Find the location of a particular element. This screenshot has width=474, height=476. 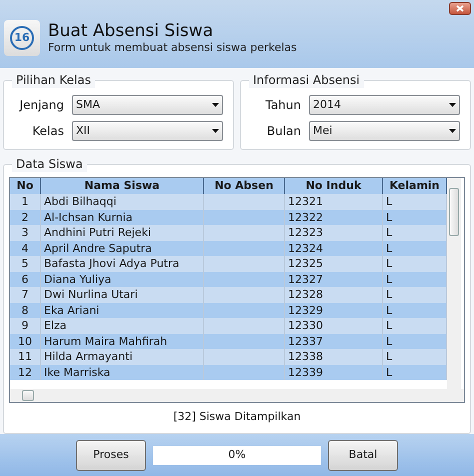

table-cell: 8 is located at coordinates (25, 310).